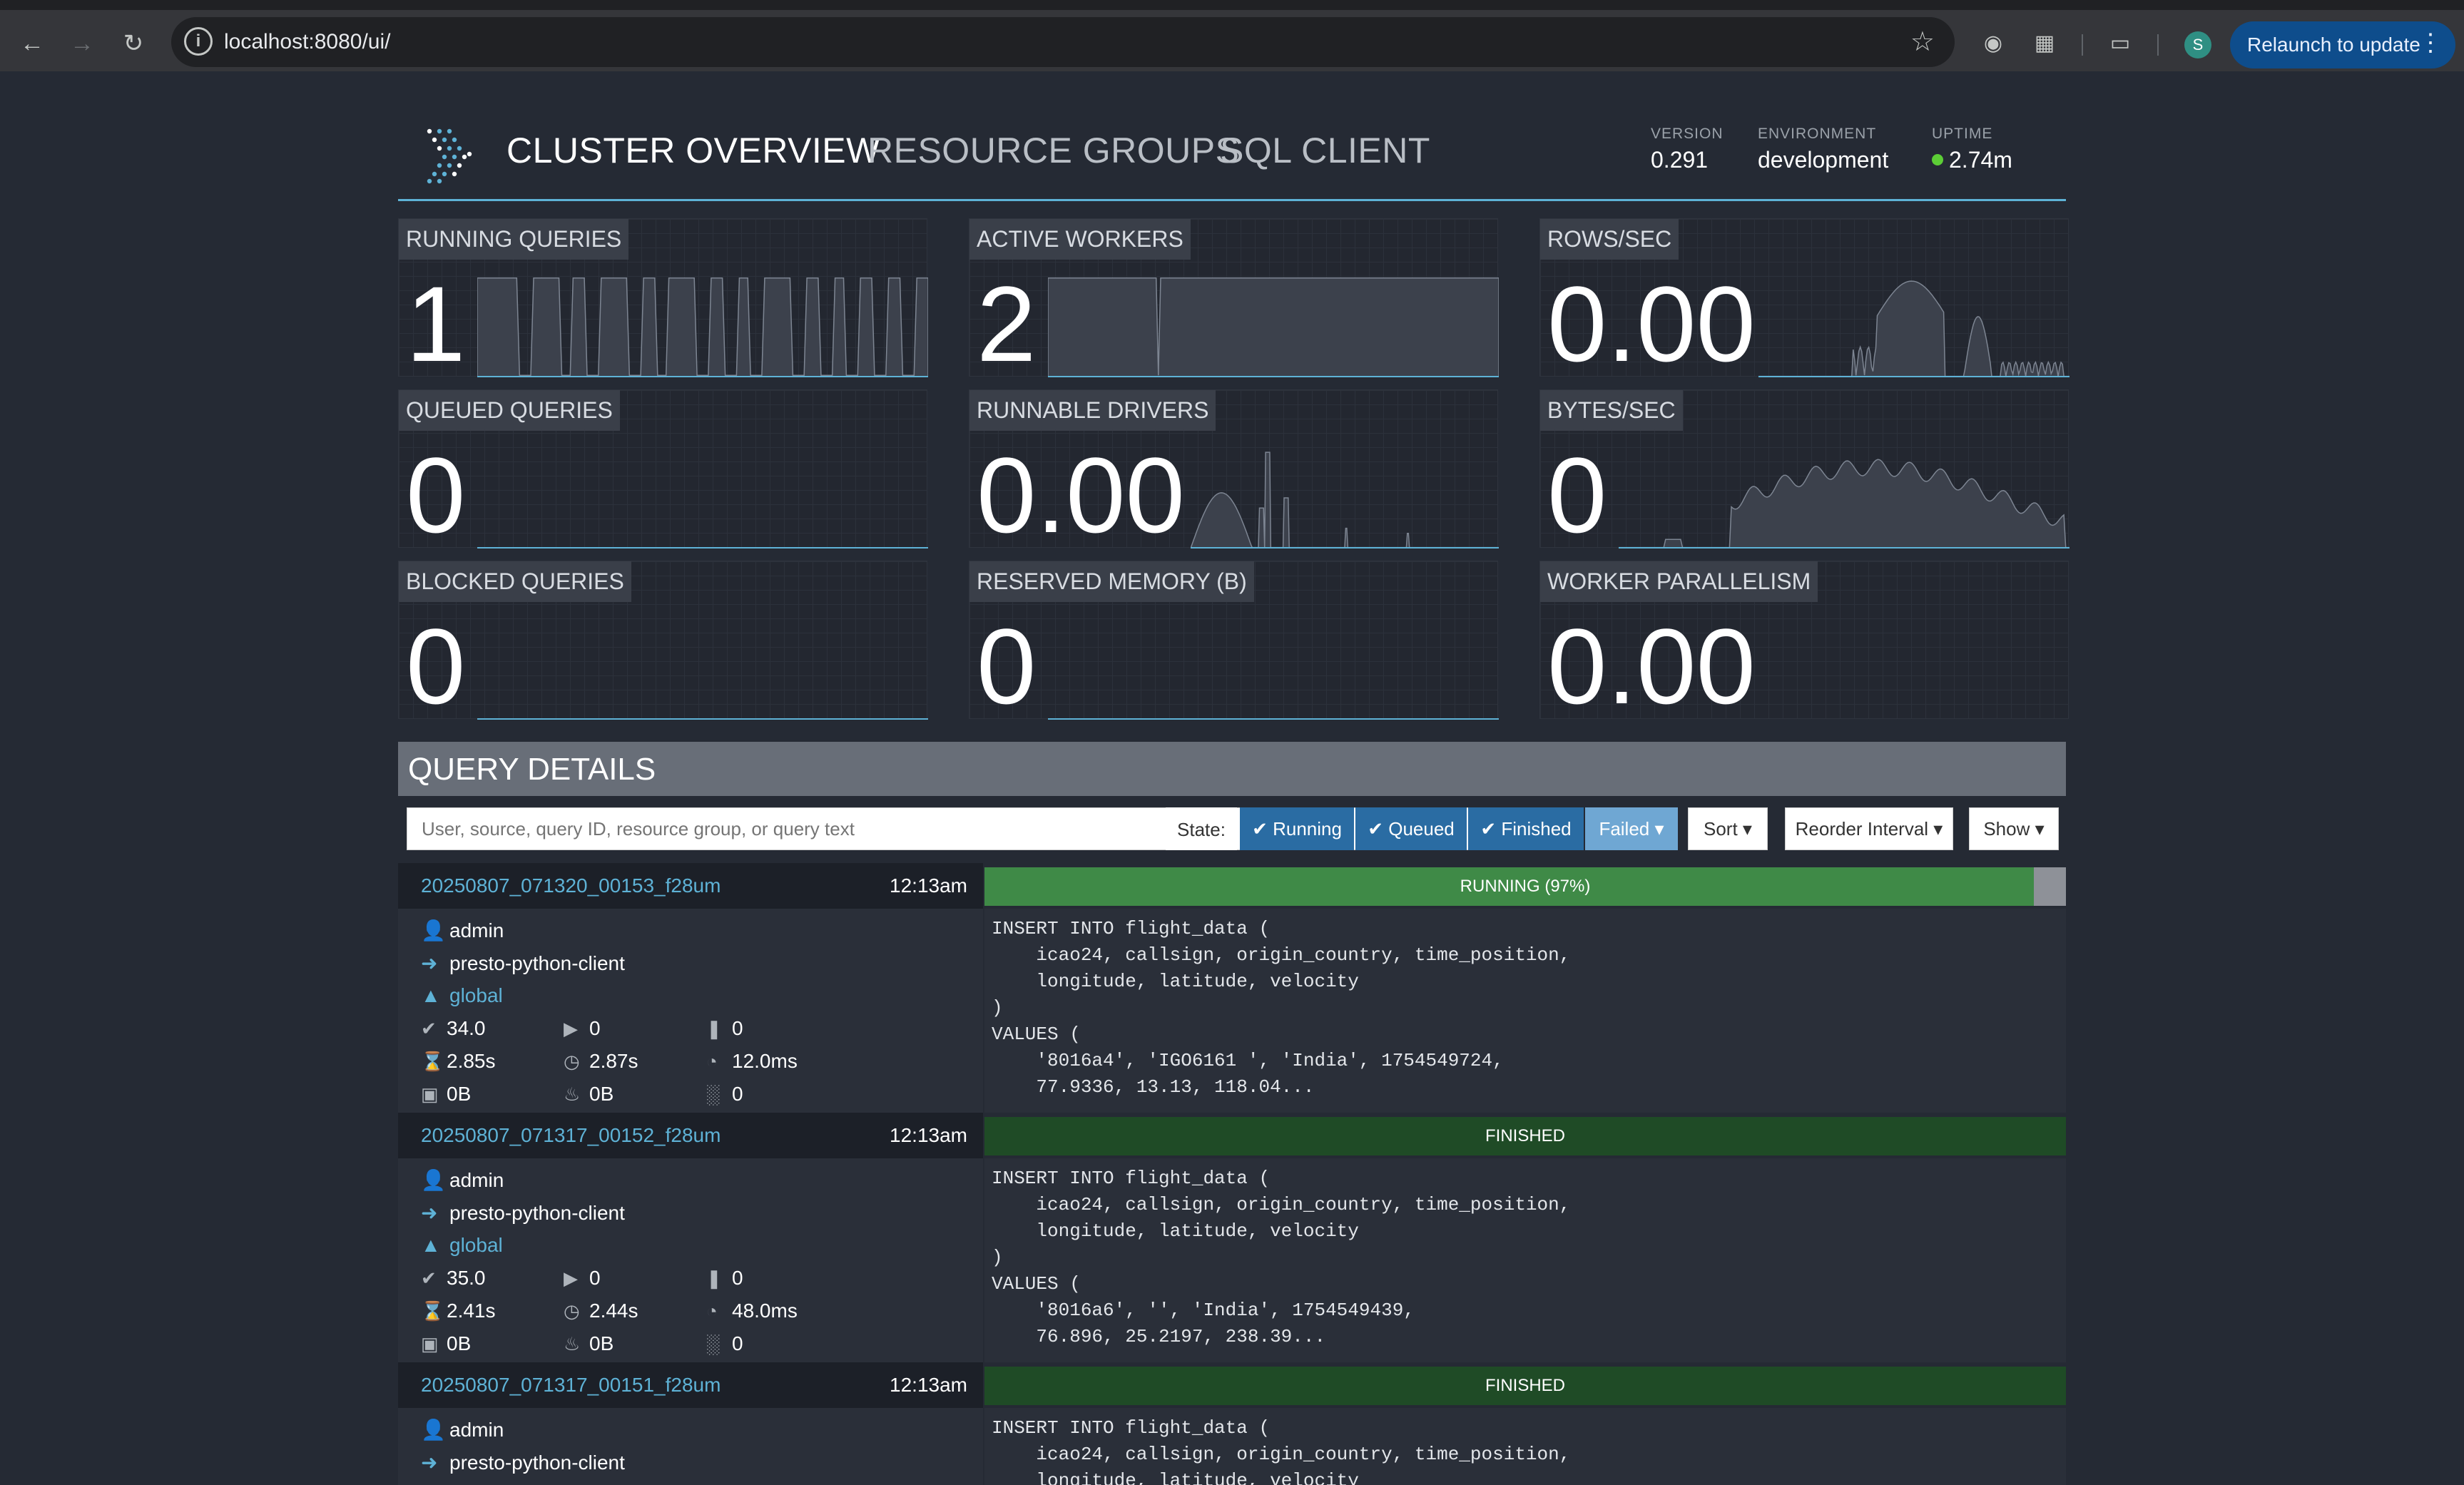 This screenshot has width=2464, height=1485. I want to click on road-icon: ▲, so click(431, 1245).